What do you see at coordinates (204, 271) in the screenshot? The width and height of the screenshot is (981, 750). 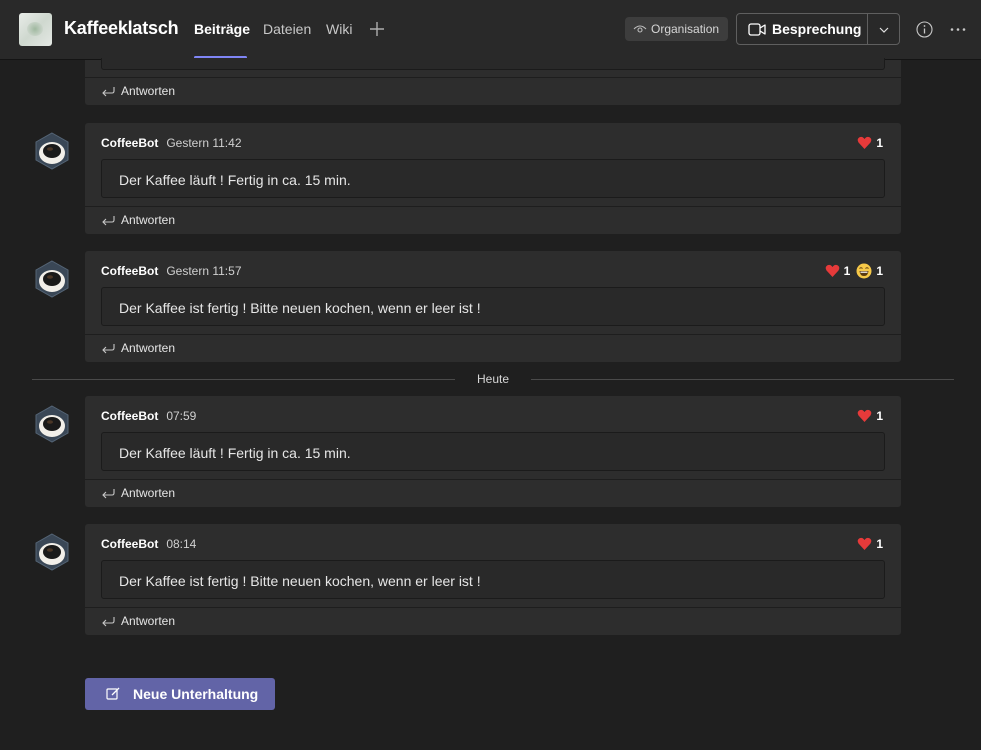 I see `post-time: Gestern 11:57` at bounding box center [204, 271].